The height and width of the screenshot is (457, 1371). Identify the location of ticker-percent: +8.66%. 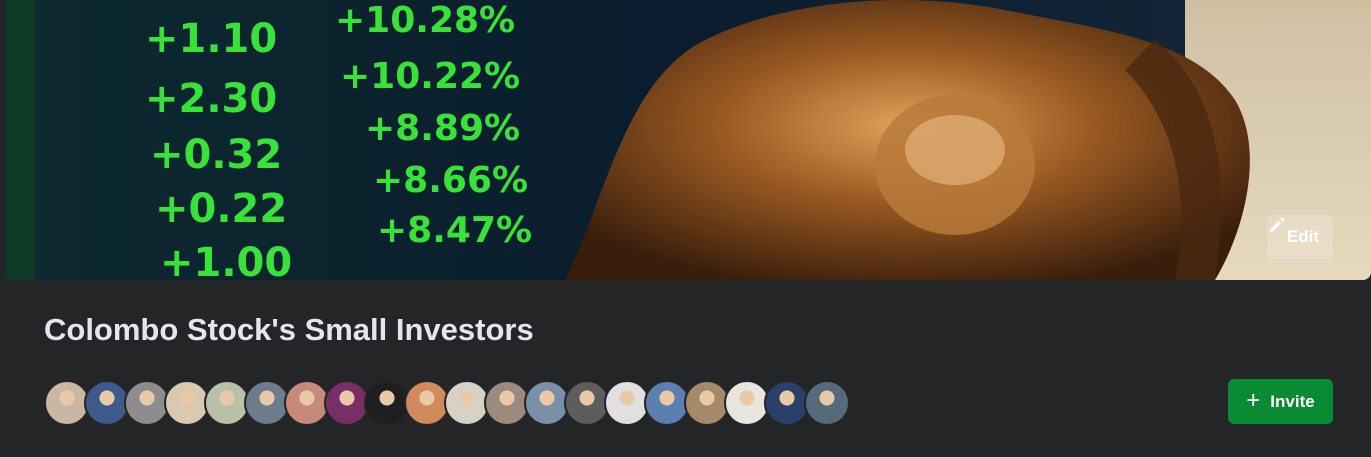
(450, 180).